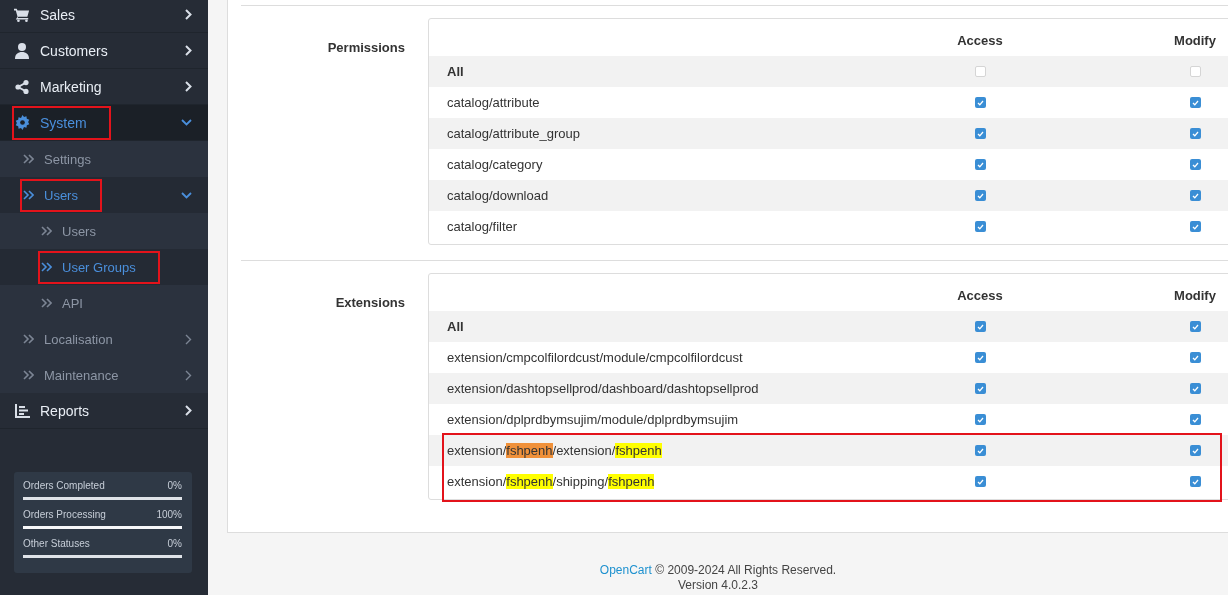  I want to click on cart-icon, so click(22, 14).